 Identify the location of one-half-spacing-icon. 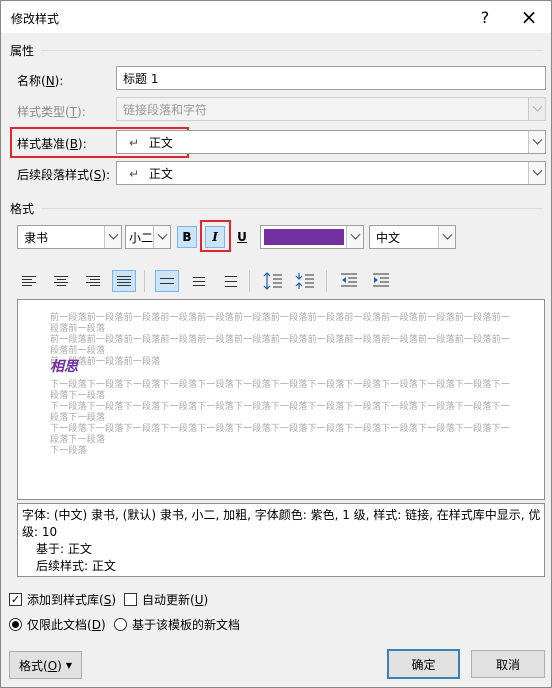
(199, 281).